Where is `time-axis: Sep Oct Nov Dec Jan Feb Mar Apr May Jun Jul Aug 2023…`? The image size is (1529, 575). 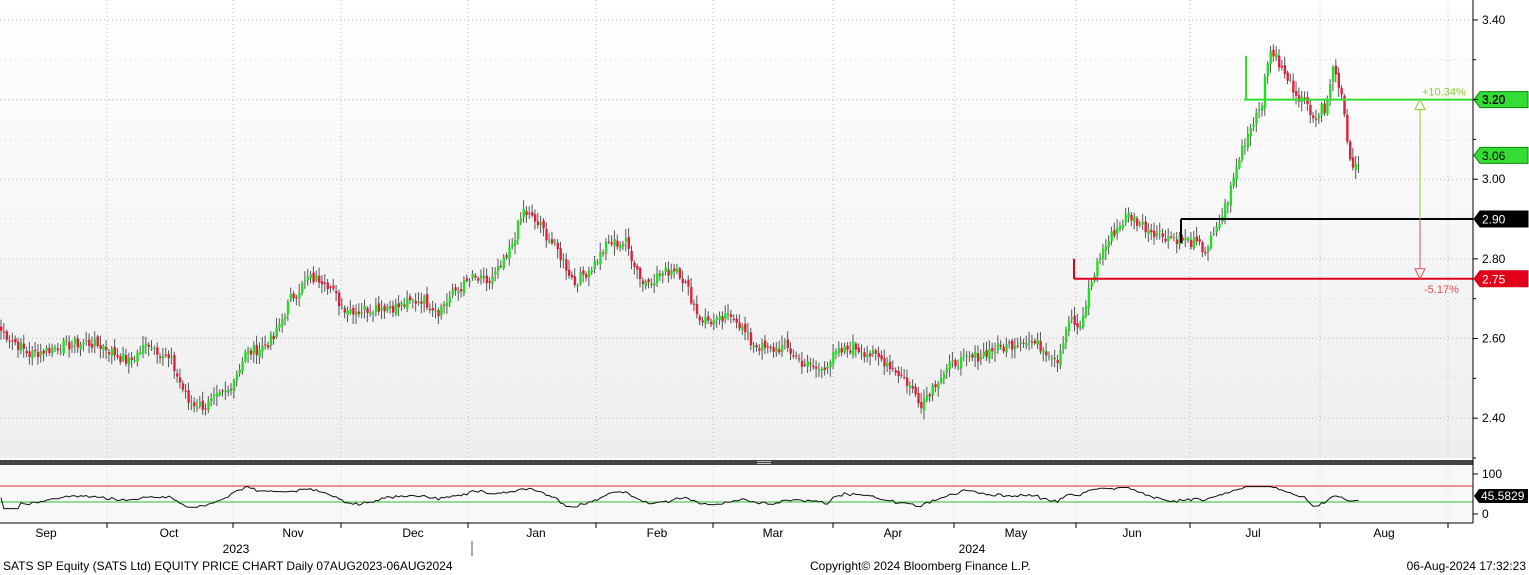
time-axis: Sep Oct Nov Dec Jan Feb Mar Apr May Jun Jul Aug 2023… is located at coordinates (742, 539).